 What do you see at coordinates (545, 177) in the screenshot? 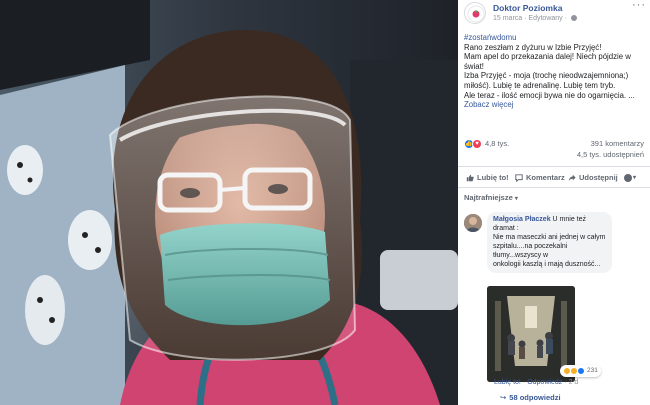
I see `comment-button-label: Komentarz` at bounding box center [545, 177].